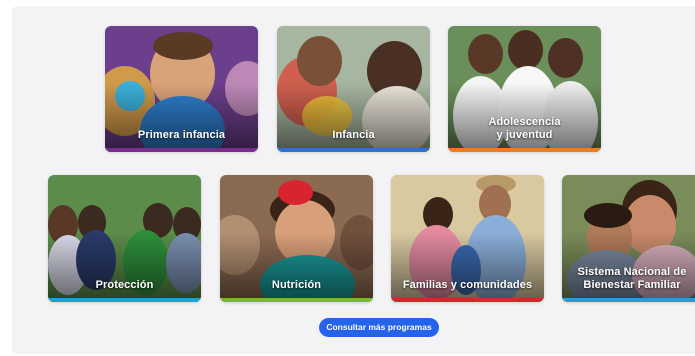 The image size is (695, 356). Describe the element at coordinates (181, 135) in the screenshot. I see `program-label: Primera infancia` at that location.